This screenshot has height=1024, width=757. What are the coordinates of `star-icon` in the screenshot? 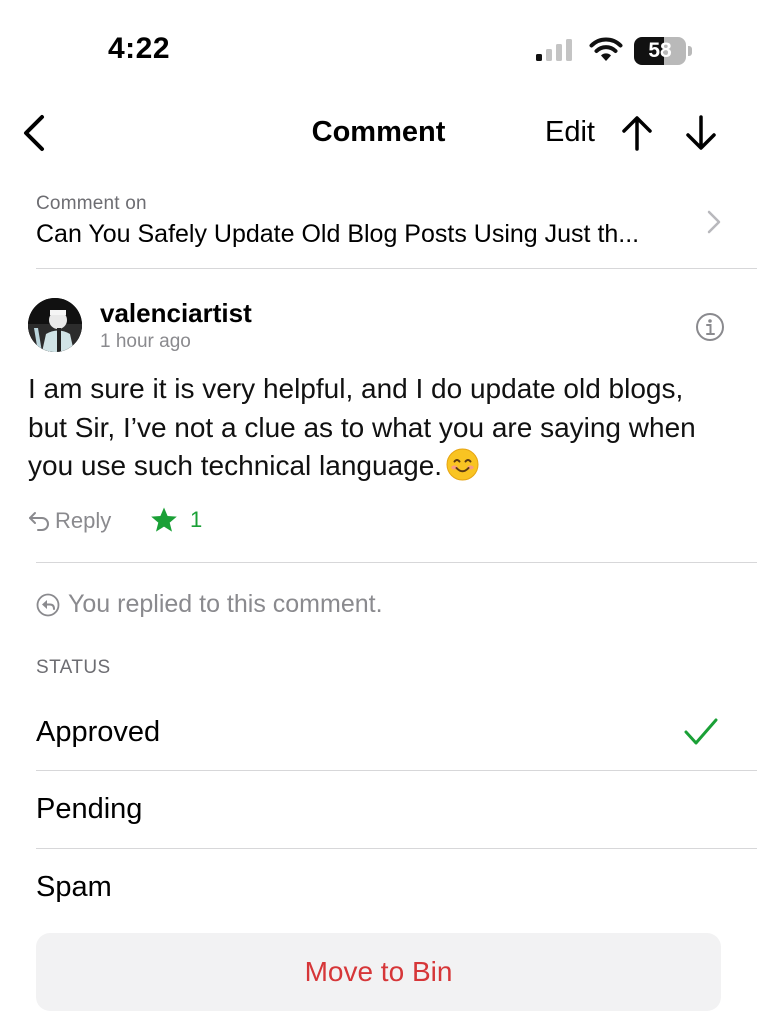 It's located at (164, 519).